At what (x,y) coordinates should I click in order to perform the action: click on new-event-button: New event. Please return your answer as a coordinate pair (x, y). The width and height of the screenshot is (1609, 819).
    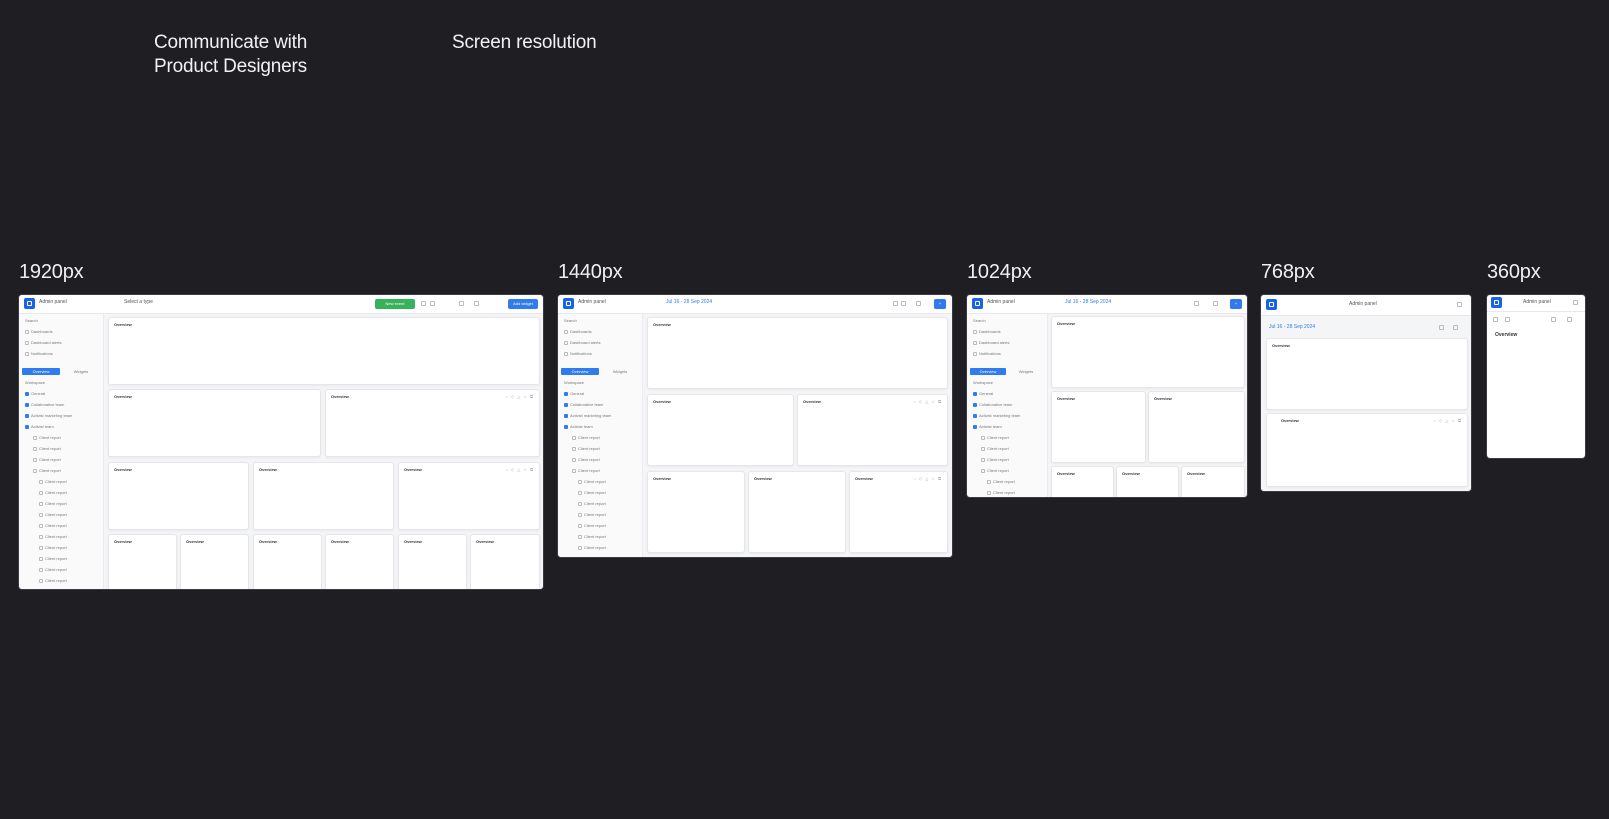
    Looking at the image, I should click on (395, 304).